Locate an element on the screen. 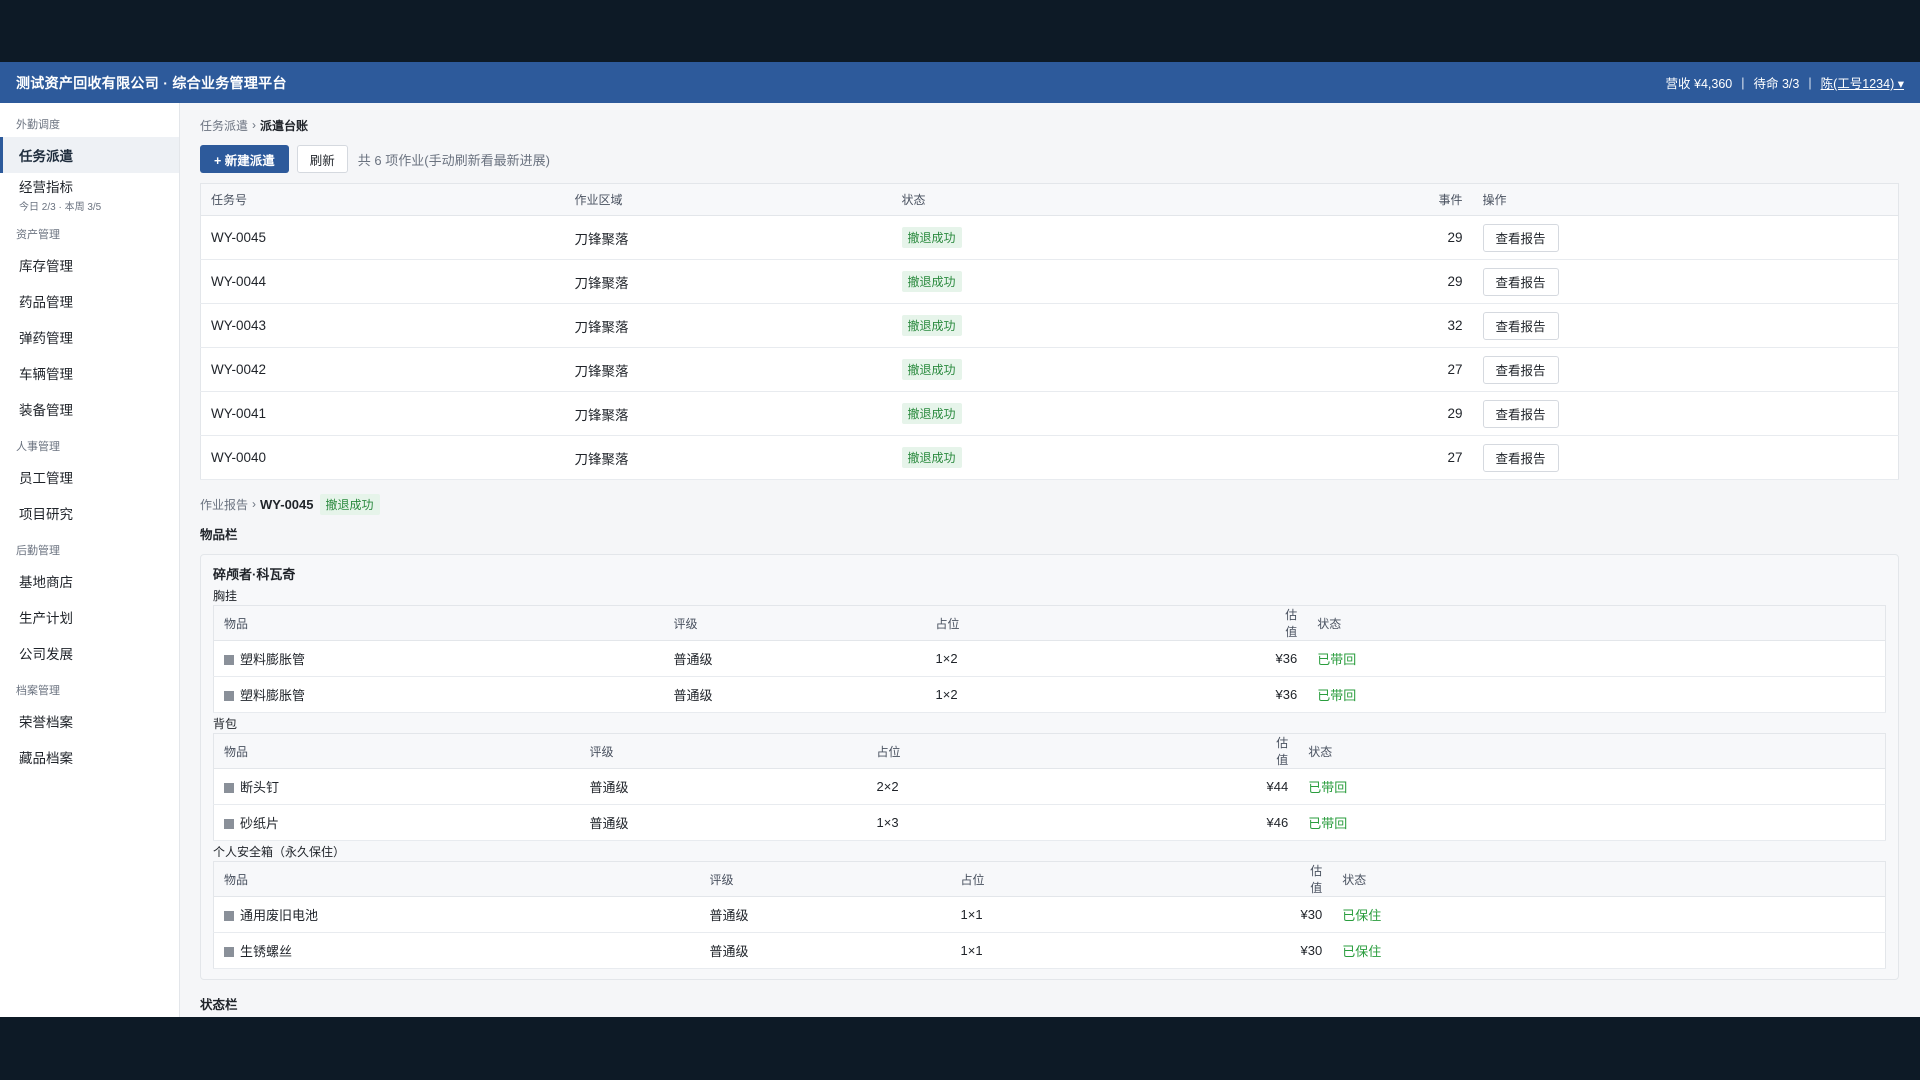 Image resolution: width=1920 pixels, height=1080 pixels. breadcrumb: 任务派遣 › 派遣台账 is located at coordinates (1050, 125).